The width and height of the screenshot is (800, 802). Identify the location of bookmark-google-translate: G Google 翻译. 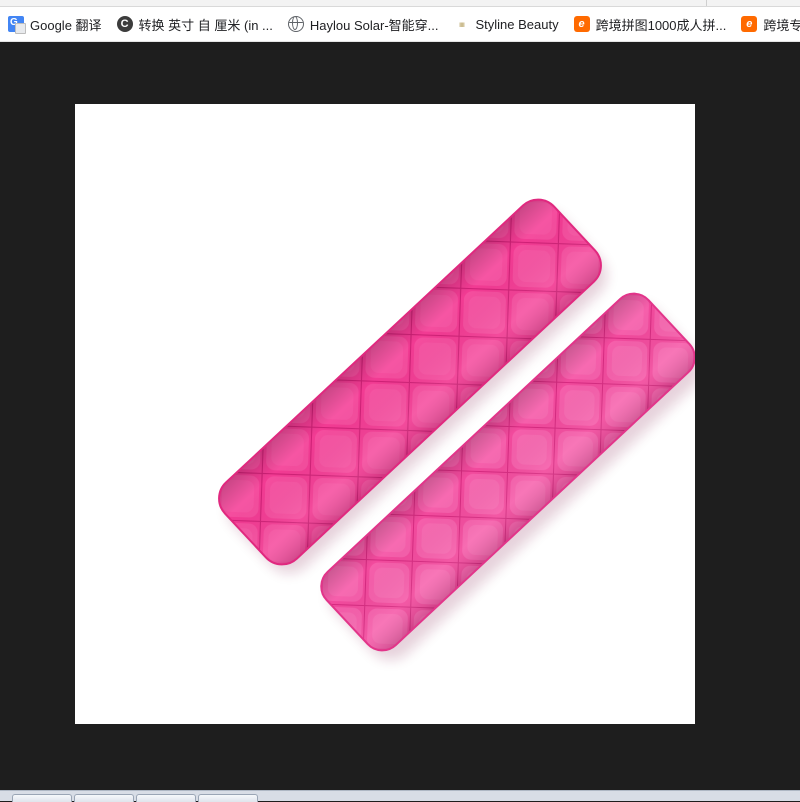
(54, 24).